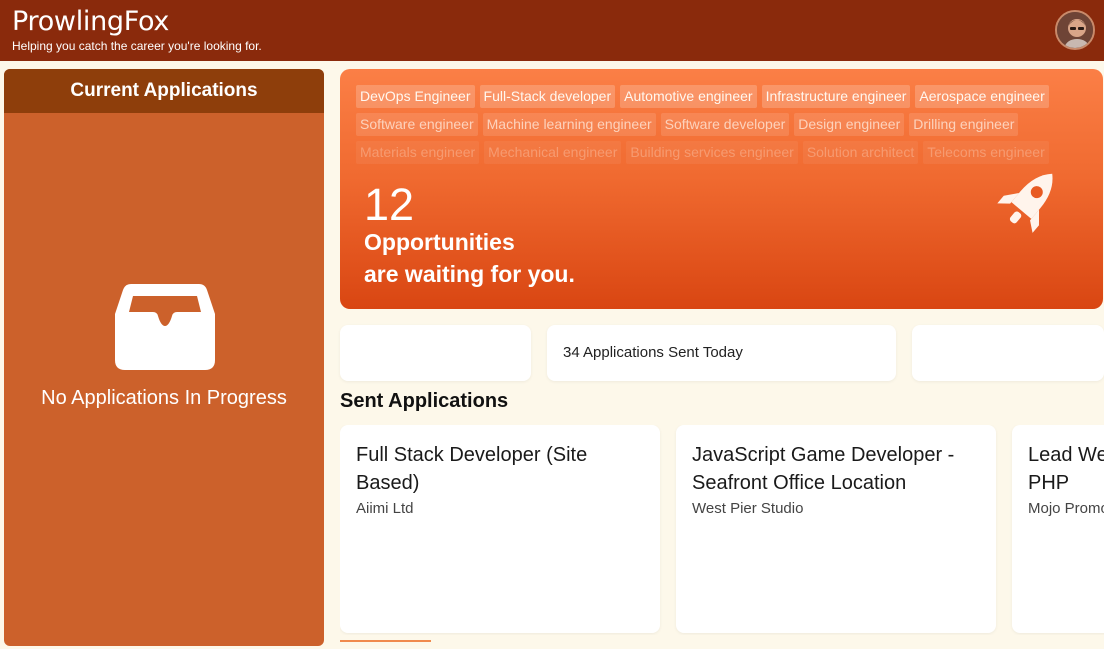  Describe the element at coordinates (415, 96) in the screenshot. I see `job-tag: DevOps Engineer` at that location.